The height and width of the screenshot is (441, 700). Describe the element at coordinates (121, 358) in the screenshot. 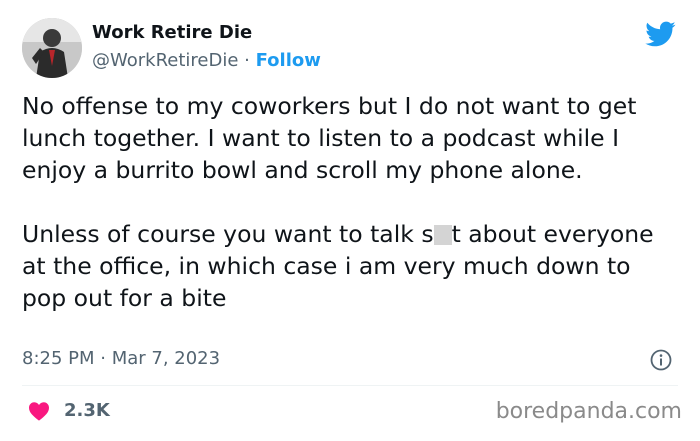

I see `tweet-timestamp: 8:25 PM · Mar 7, 2023` at that location.